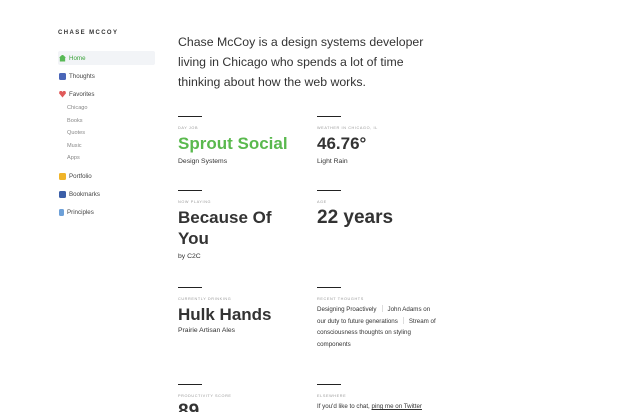 The height and width of the screenshot is (412, 640). I want to click on card-label: NOW PLAYING, so click(195, 202).